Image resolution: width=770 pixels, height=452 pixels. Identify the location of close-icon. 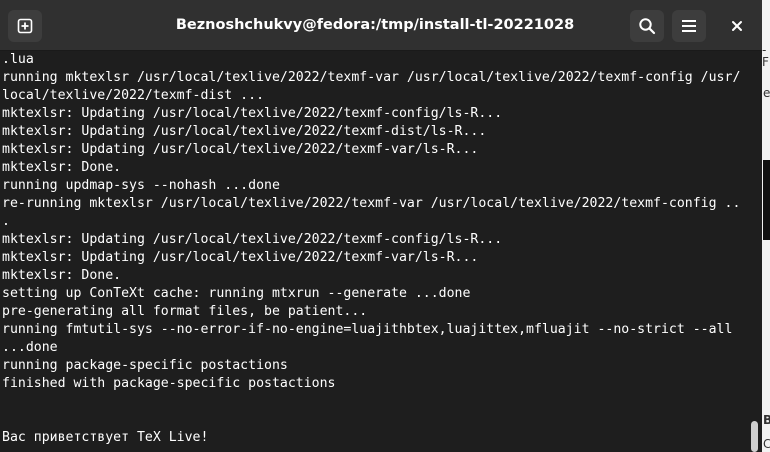
(737, 26).